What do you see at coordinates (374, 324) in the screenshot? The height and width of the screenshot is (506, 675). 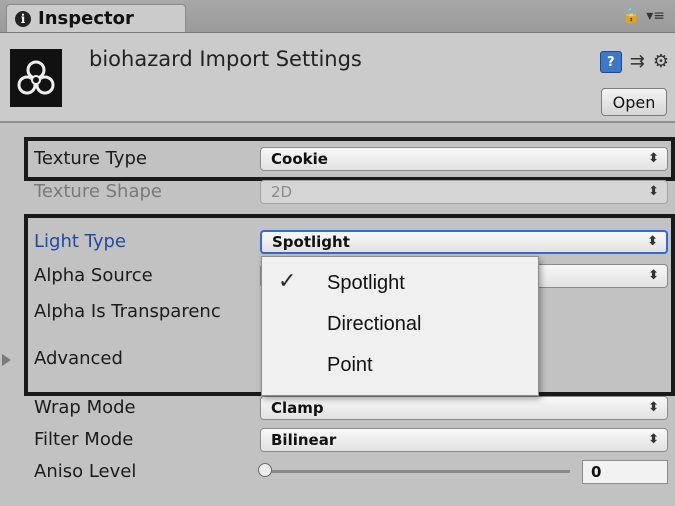 I see `popup-item-label: Directional` at bounding box center [374, 324].